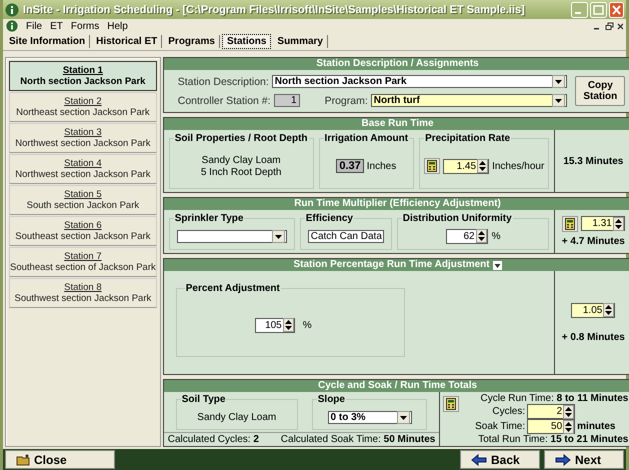 The image size is (629, 470). I want to click on station-item: Station 1 North section Jackson Park, so click(83, 76).